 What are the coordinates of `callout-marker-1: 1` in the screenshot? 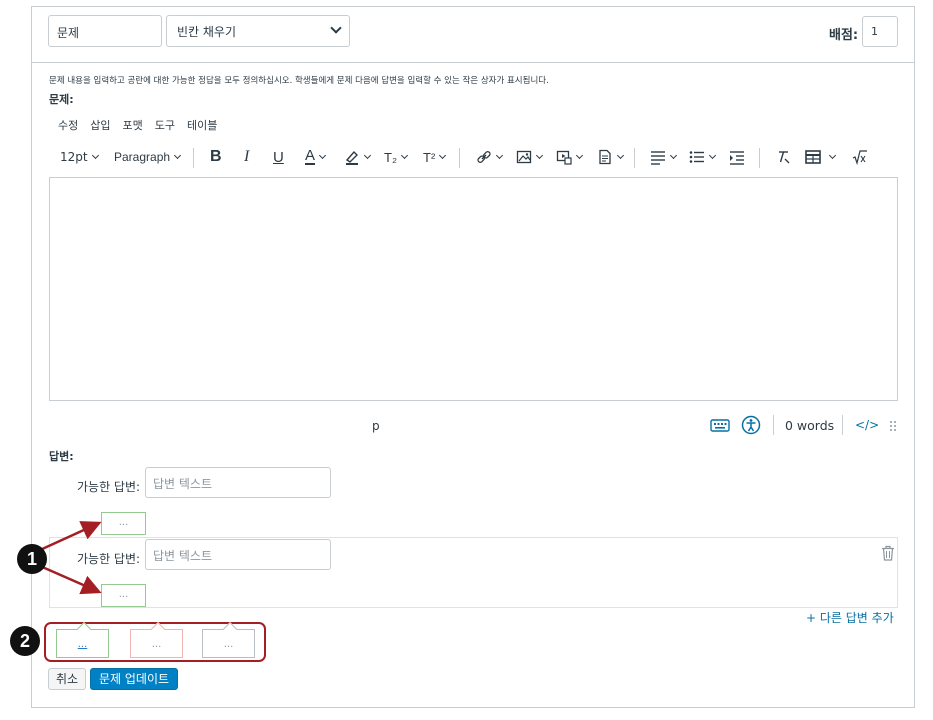 It's located at (32, 559).